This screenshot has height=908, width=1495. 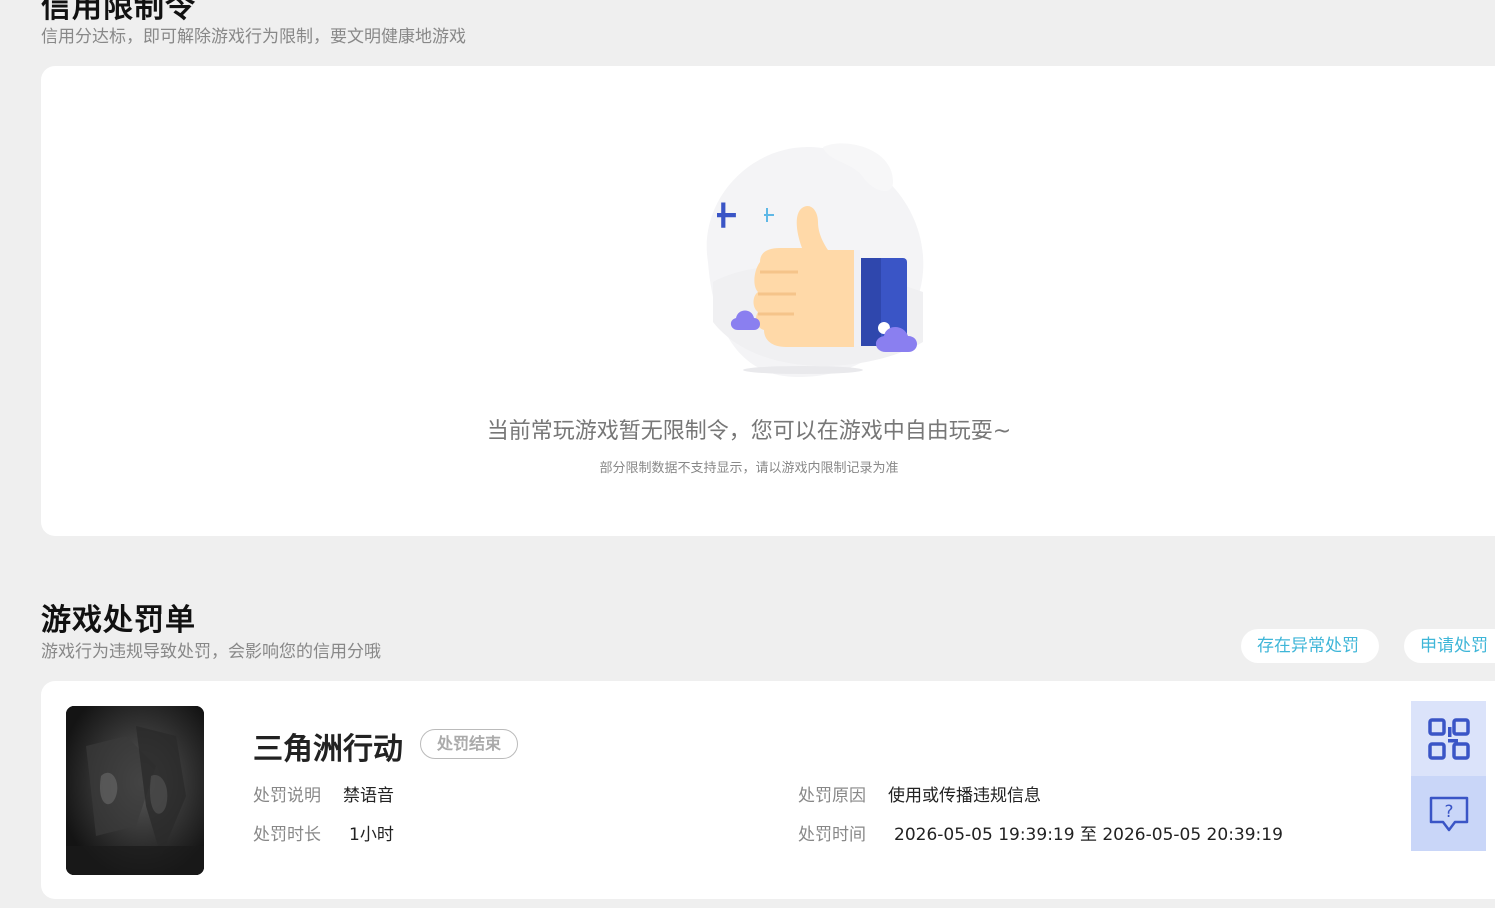 What do you see at coordinates (1449, 646) in the screenshot?
I see `appeal-penalty-button: 申请处罚` at bounding box center [1449, 646].